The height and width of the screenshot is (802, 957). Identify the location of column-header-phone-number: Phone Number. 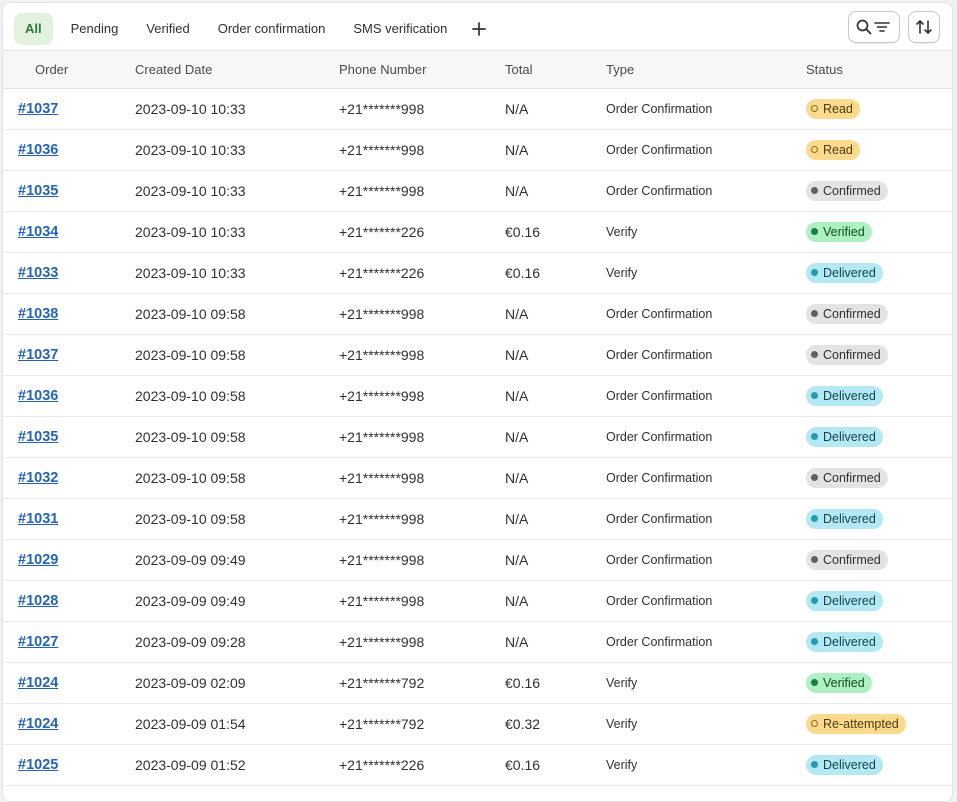
(422, 70).